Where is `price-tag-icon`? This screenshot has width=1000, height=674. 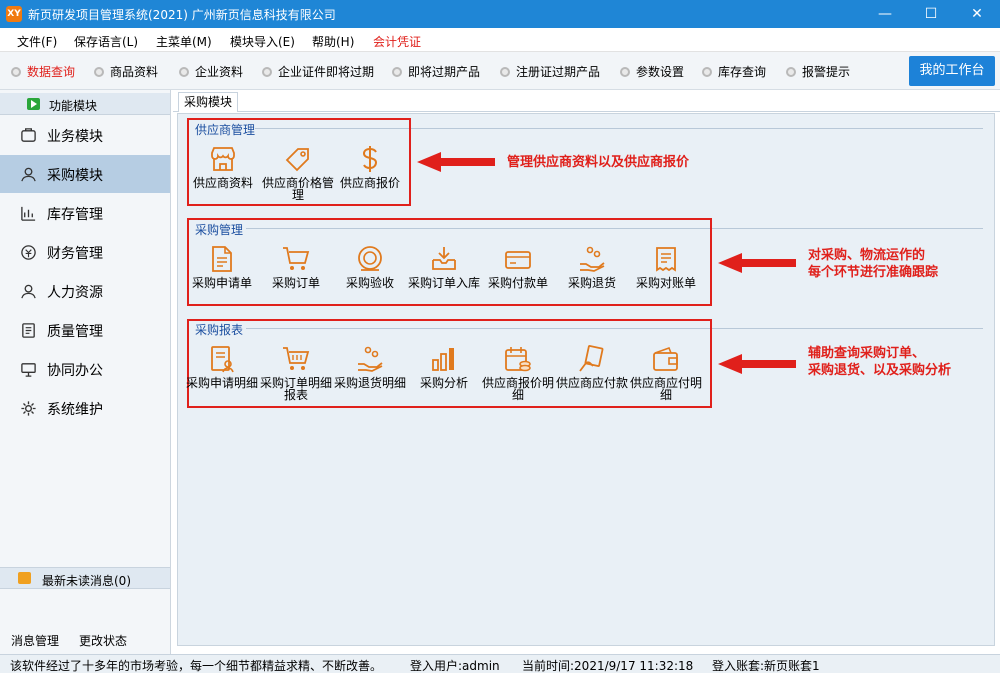 price-tag-icon is located at coordinates (297, 160).